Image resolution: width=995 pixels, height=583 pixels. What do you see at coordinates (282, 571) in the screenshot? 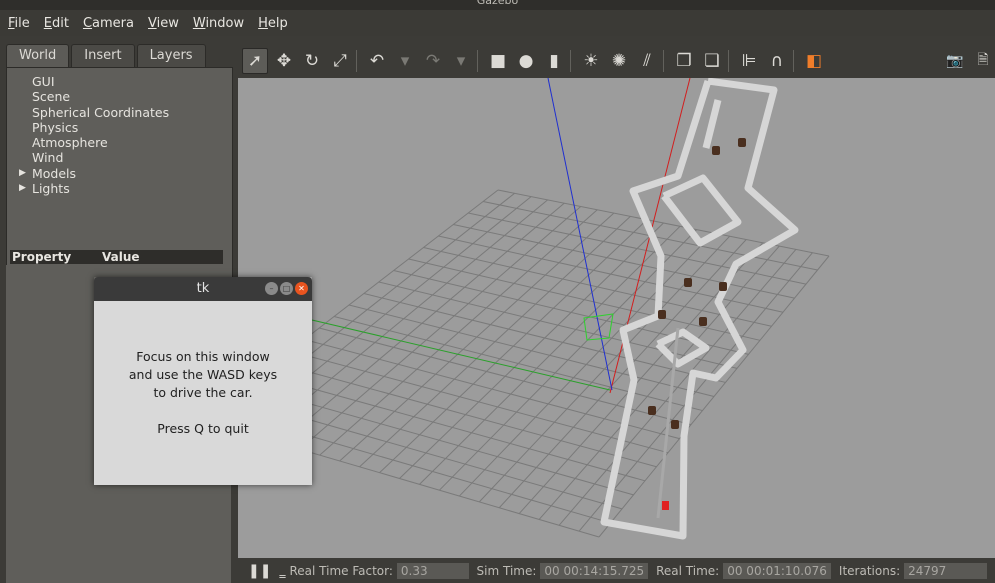
I see `step-button: ‗` at bounding box center [282, 571].